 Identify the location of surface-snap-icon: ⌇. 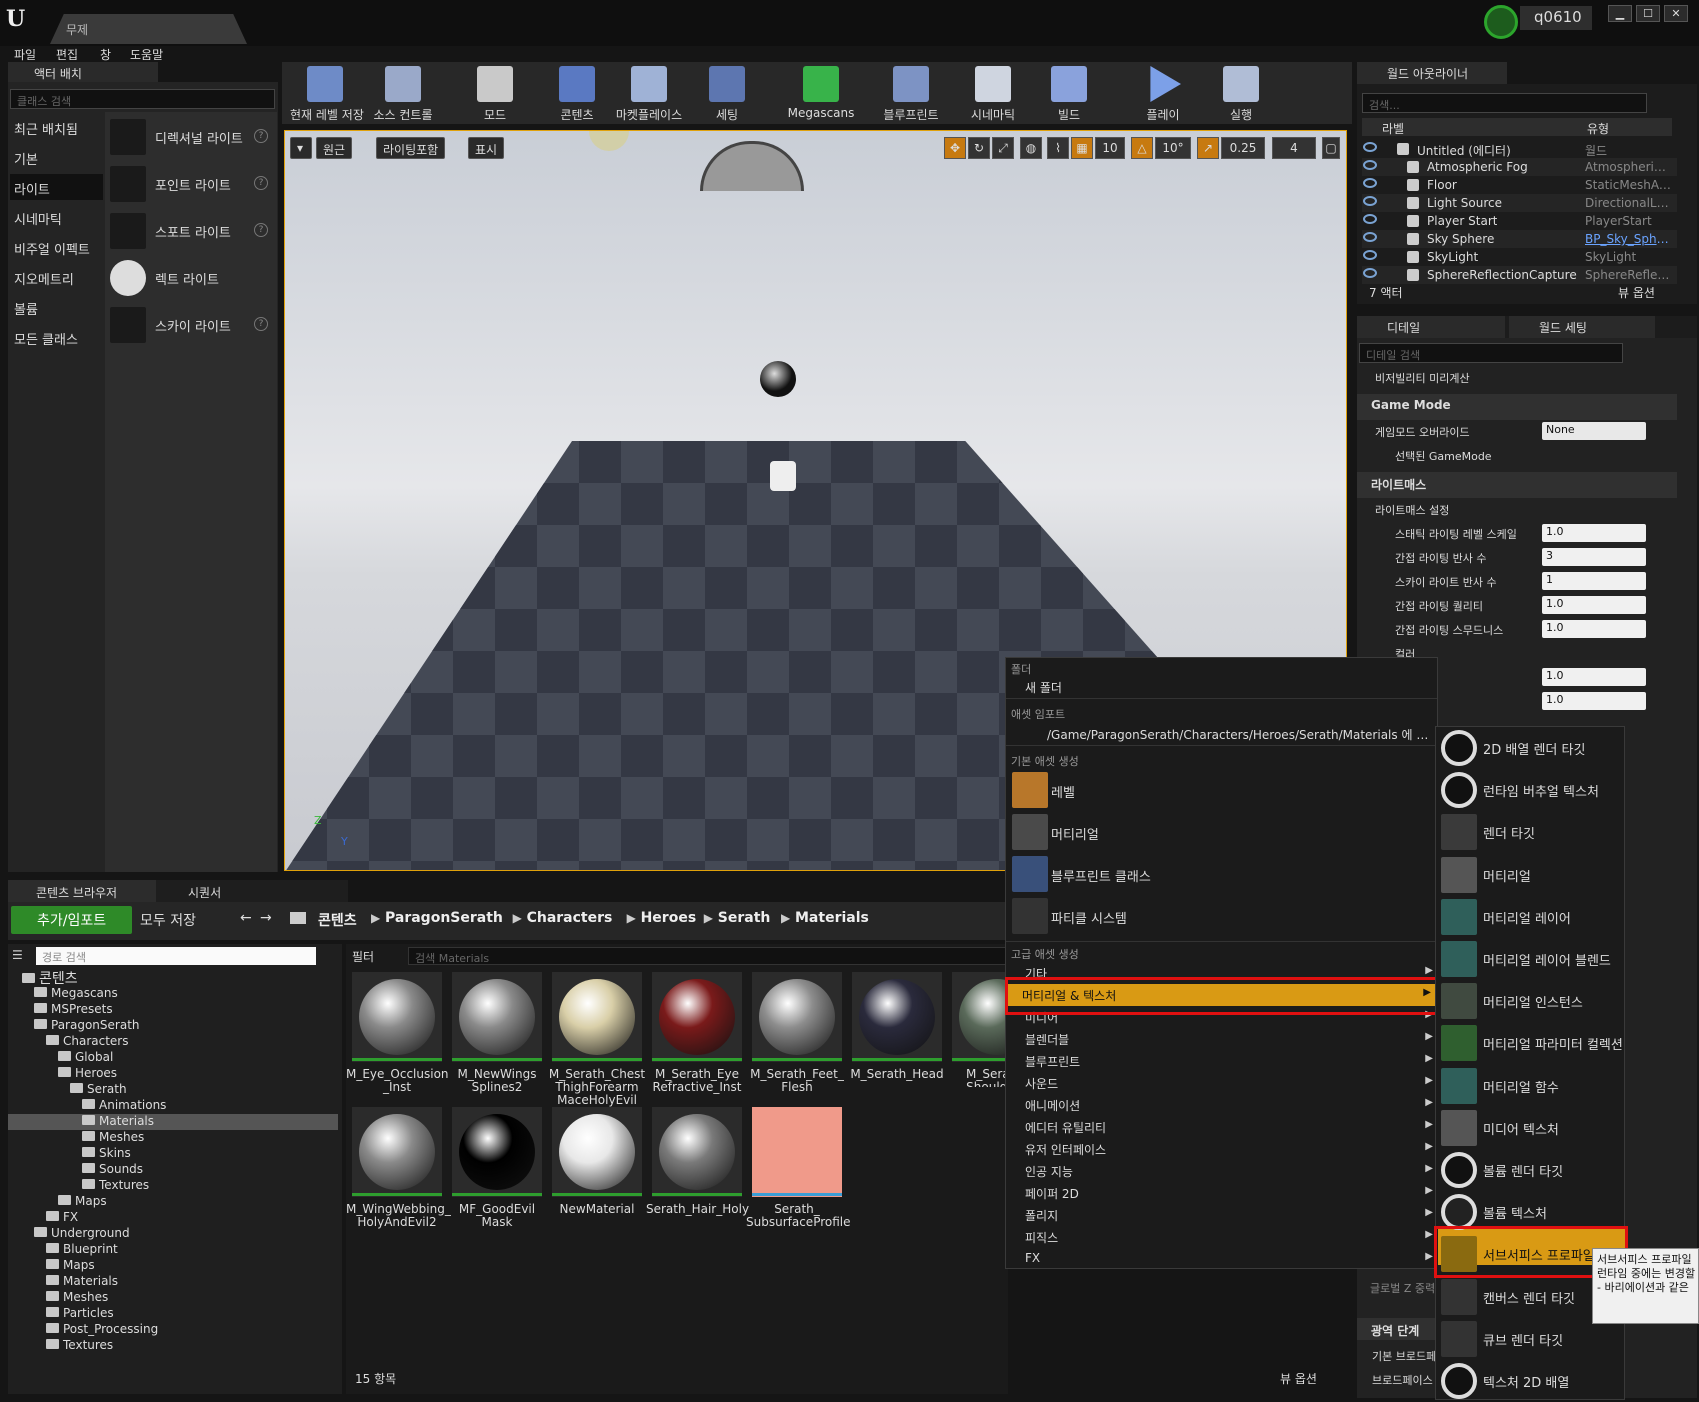
(1058, 148).